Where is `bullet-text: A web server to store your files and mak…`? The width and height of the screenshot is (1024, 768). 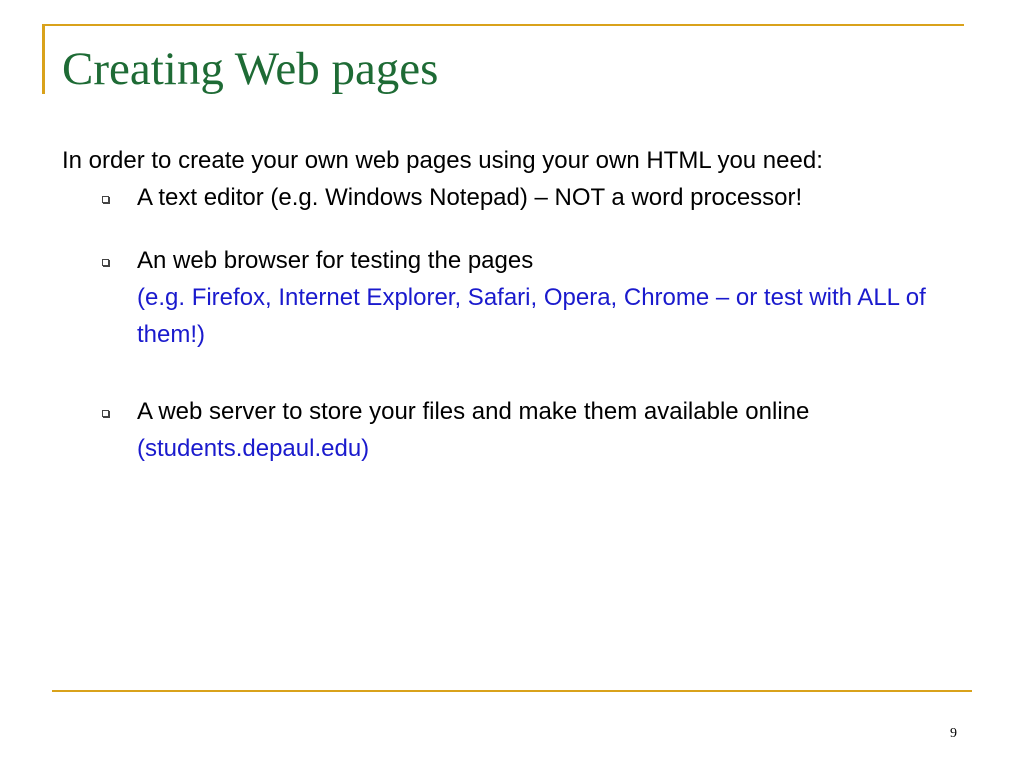
bullet-text: A web server to store your files and mak… is located at coordinates (473, 411).